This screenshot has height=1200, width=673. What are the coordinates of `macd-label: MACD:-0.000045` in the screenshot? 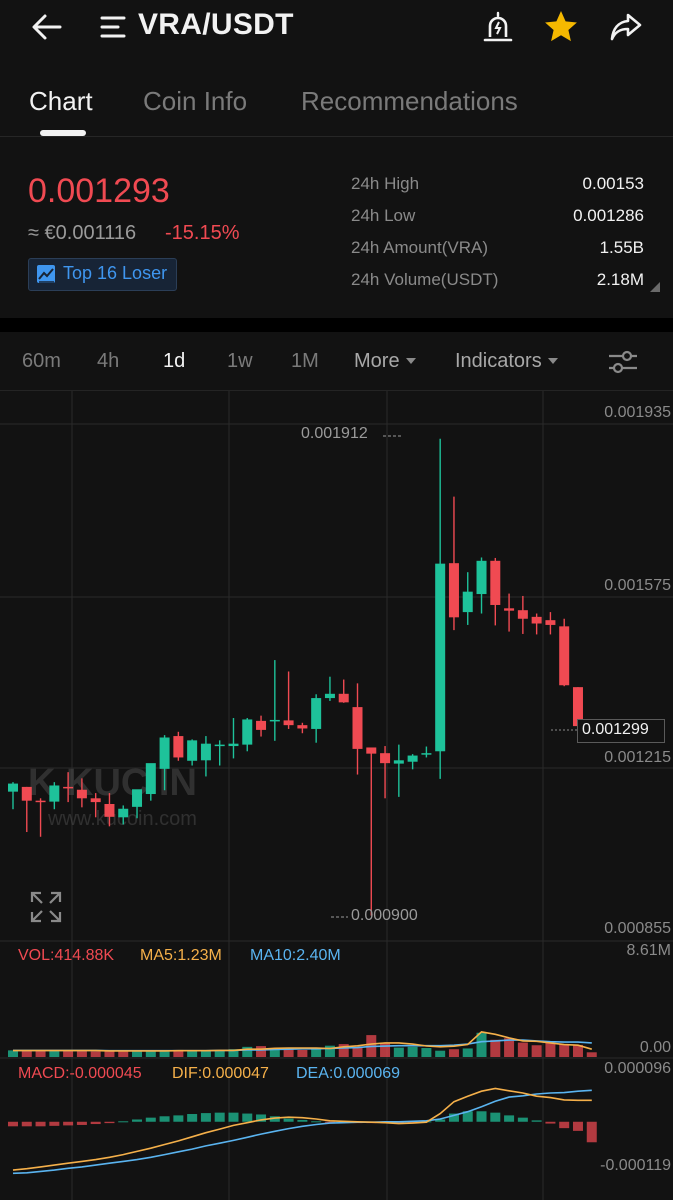 It's located at (80, 1073).